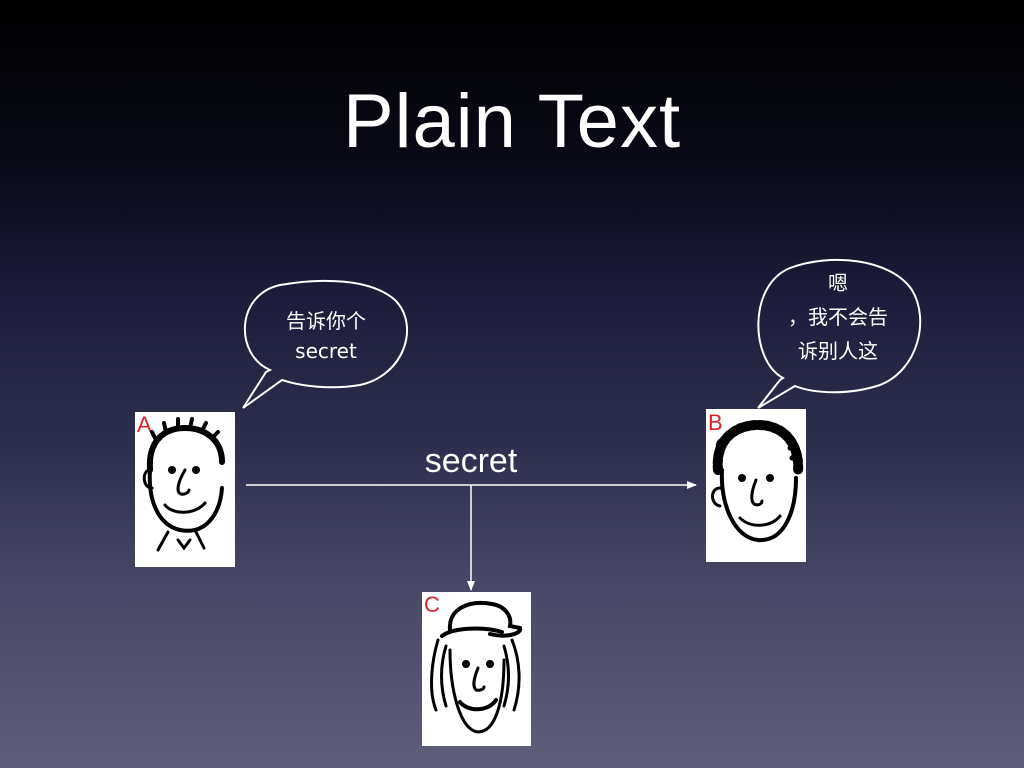 The height and width of the screenshot is (768, 1024). Describe the element at coordinates (715, 422) in the screenshot. I see `person-b-tag: B` at that location.